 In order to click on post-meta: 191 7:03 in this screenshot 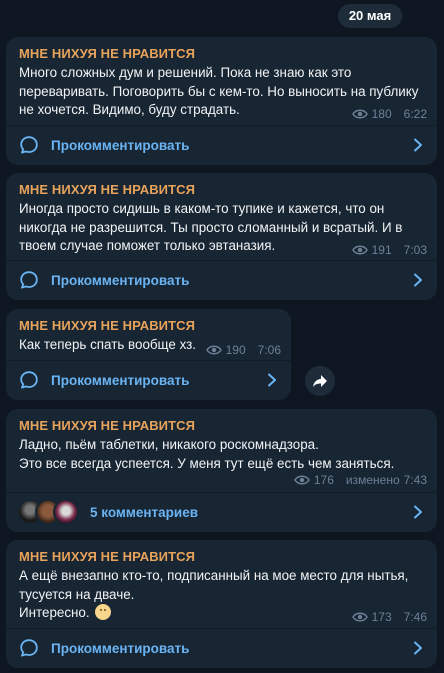, I will do `click(389, 250)`.